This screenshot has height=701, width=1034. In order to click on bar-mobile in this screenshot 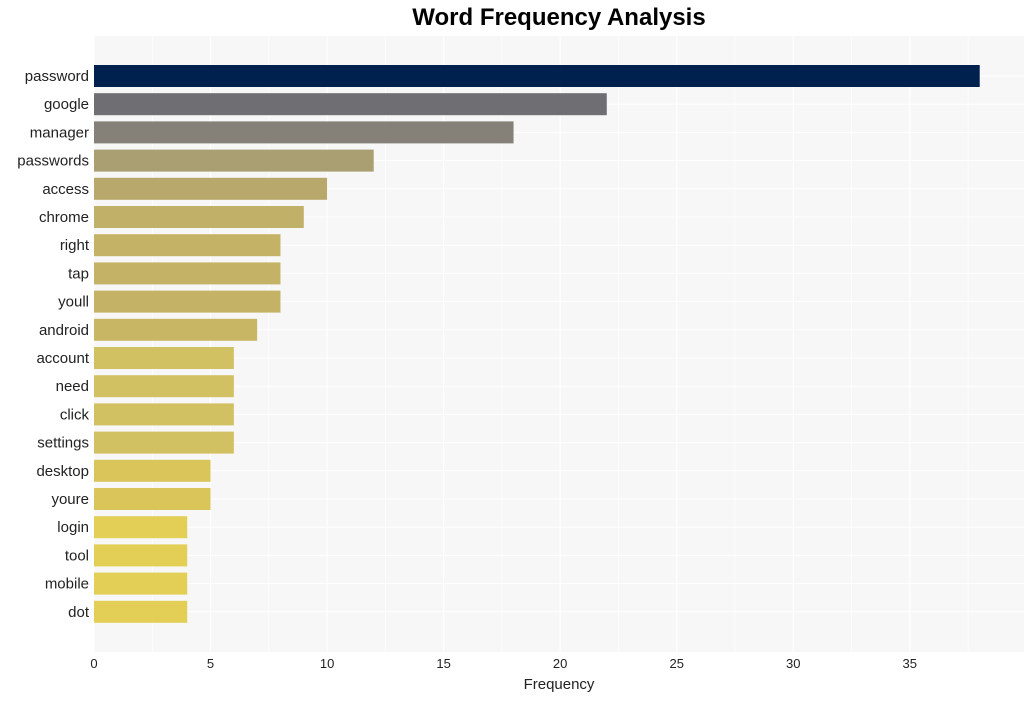, I will do `click(141, 583)`.